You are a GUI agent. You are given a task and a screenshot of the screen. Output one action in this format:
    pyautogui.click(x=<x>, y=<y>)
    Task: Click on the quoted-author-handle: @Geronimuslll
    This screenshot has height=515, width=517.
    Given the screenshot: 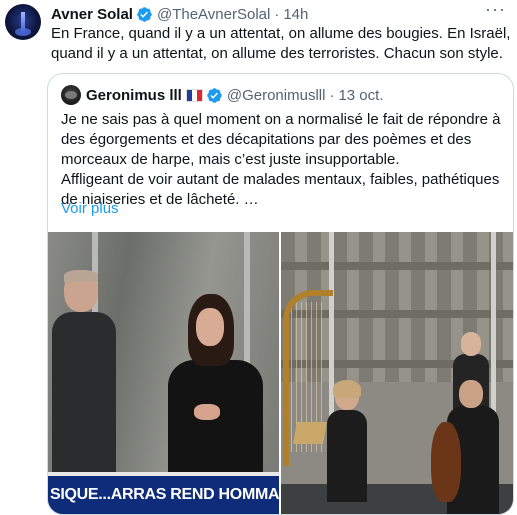 What is the action you would take?
    pyautogui.click(x=276, y=95)
    